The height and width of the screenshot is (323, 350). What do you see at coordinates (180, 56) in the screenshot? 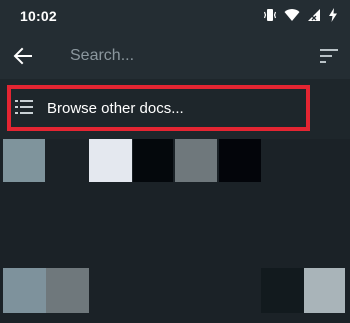
I see `search-input` at bounding box center [180, 56].